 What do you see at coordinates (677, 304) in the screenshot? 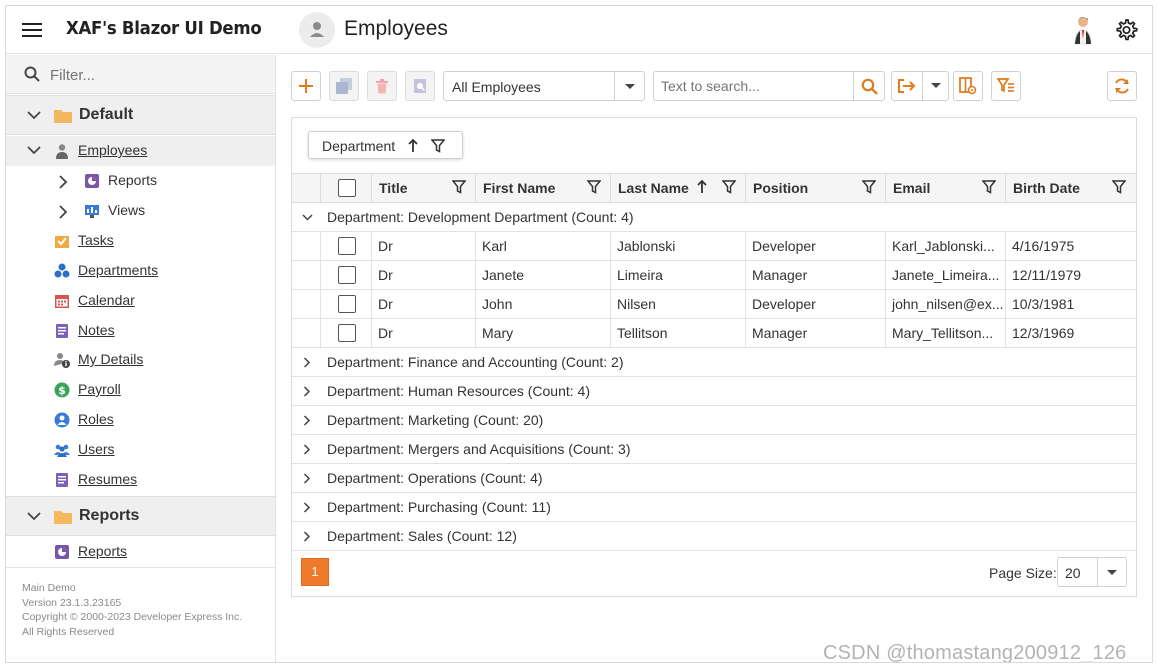
I see `table-cell: Nilsen` at bounding box center [677, 304].